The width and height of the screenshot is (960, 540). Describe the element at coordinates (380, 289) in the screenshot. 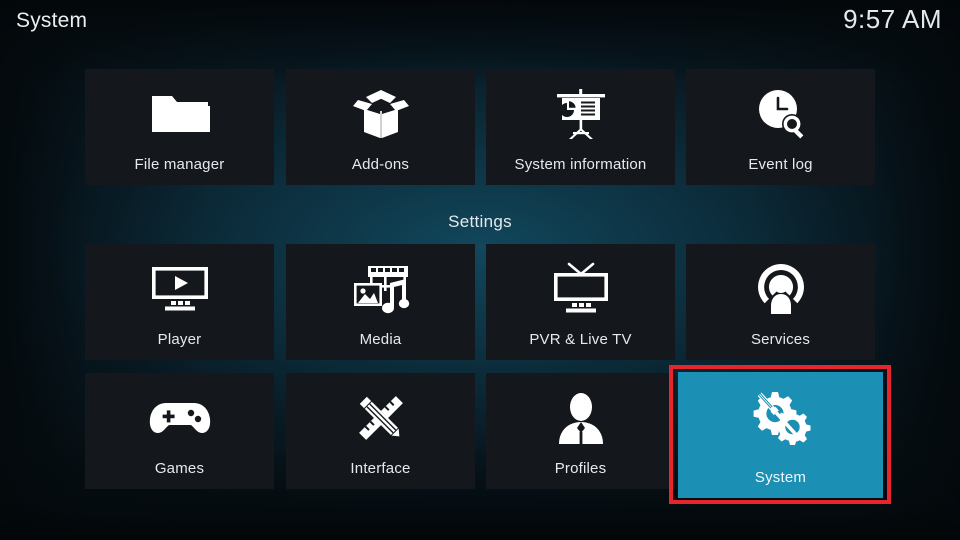

I see `film-photo-music-icon` at that location.